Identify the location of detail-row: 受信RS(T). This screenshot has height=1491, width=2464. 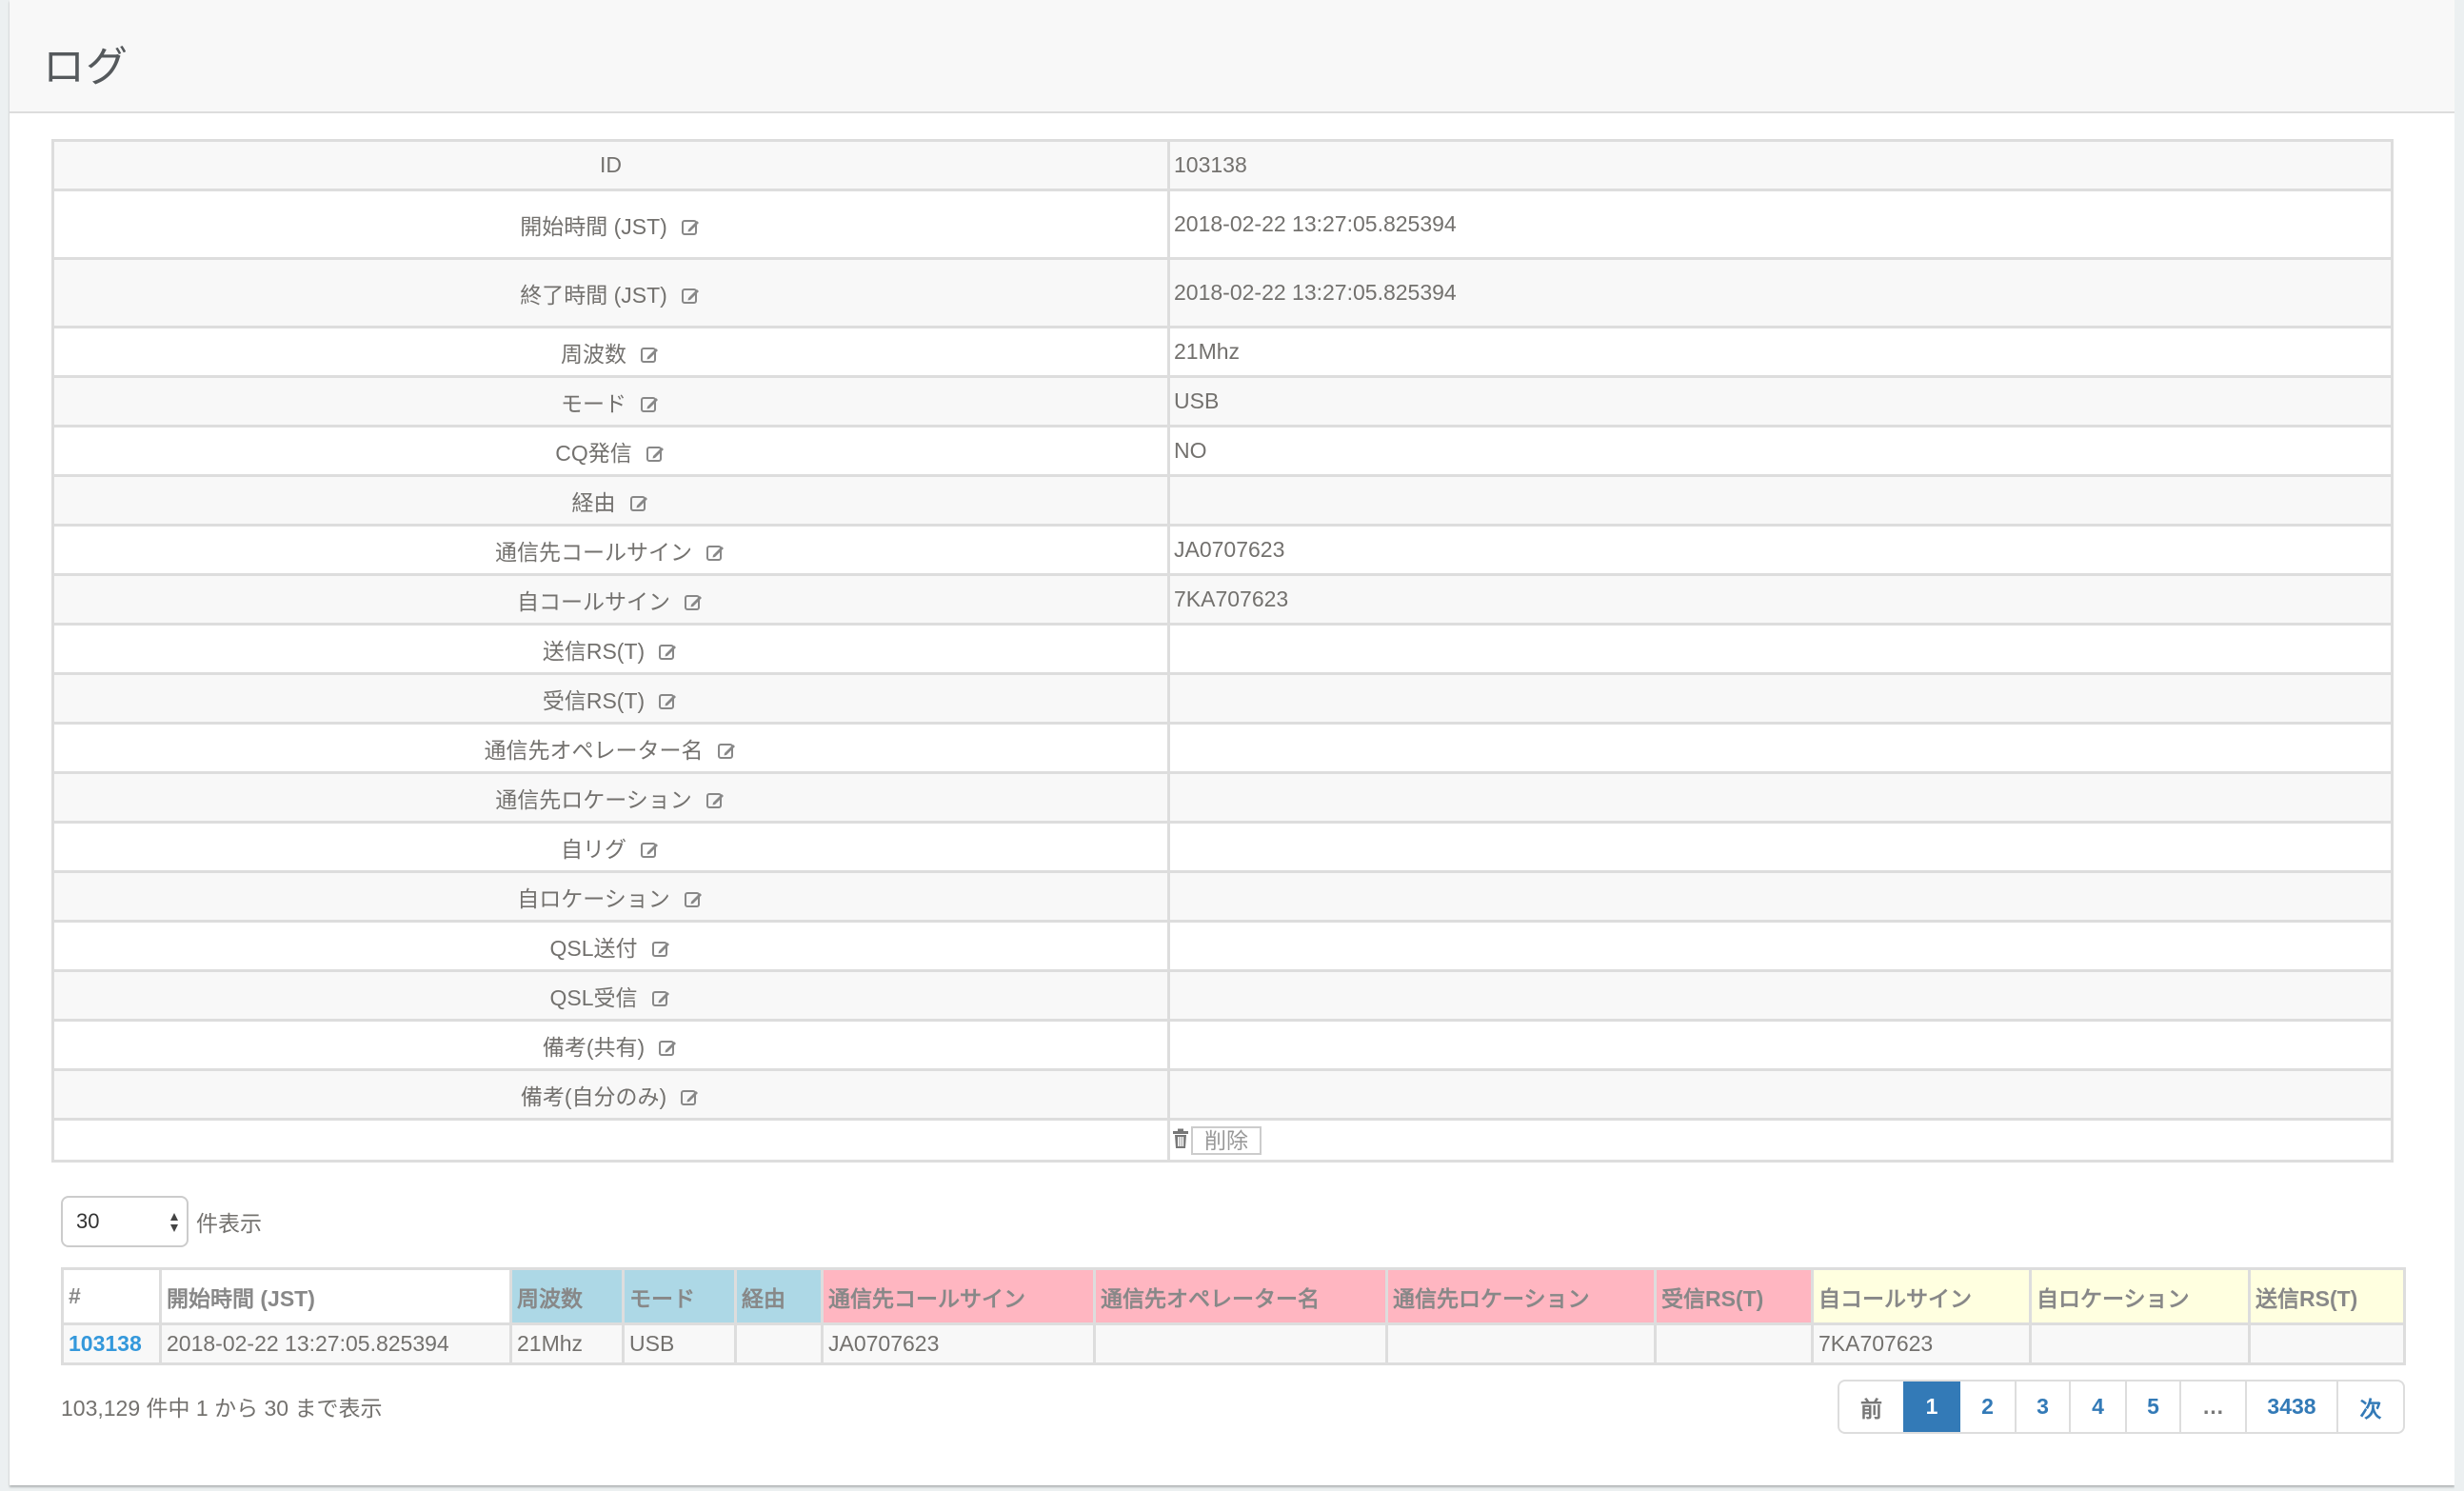
(1222, 698).